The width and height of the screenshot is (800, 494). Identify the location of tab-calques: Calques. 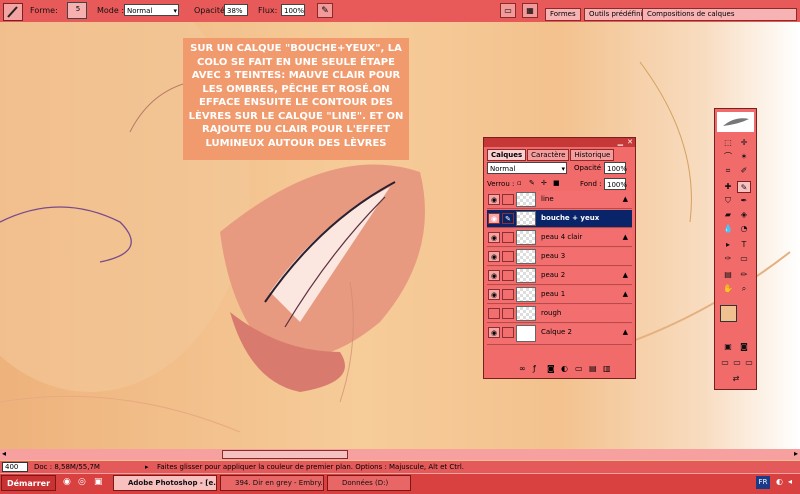
(507, 155).